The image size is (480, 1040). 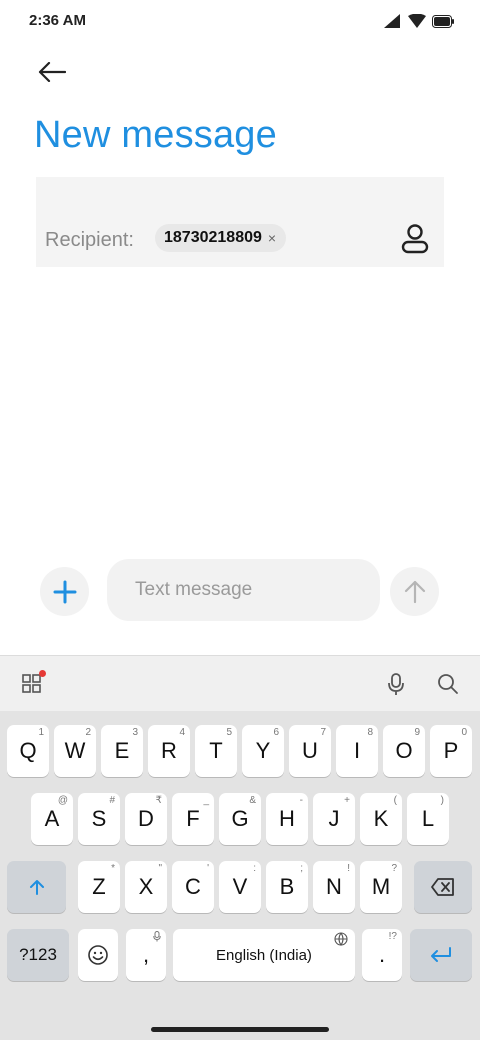 I want to click on key-d: D ₹, so click(x=146, y=819).